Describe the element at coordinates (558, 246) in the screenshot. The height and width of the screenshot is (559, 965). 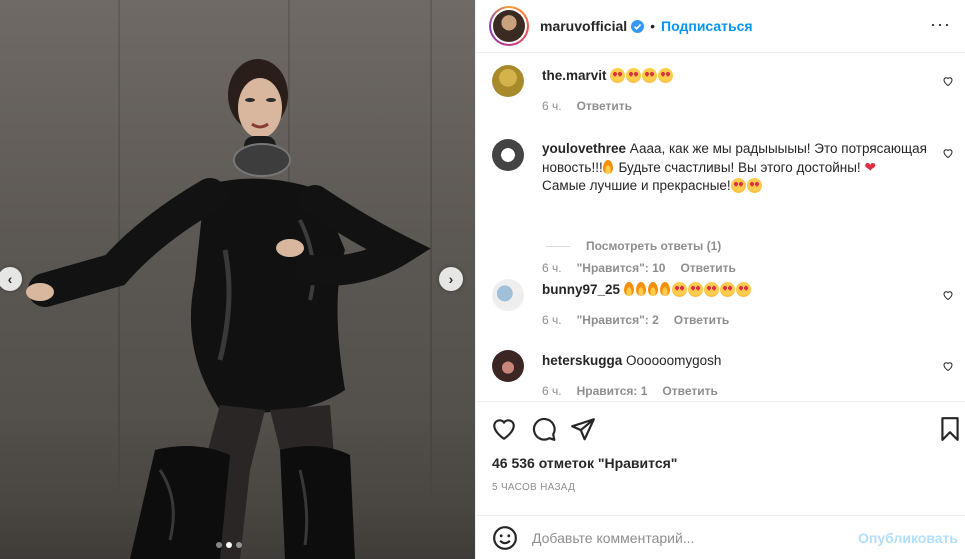
I see `replies-line` at that location.